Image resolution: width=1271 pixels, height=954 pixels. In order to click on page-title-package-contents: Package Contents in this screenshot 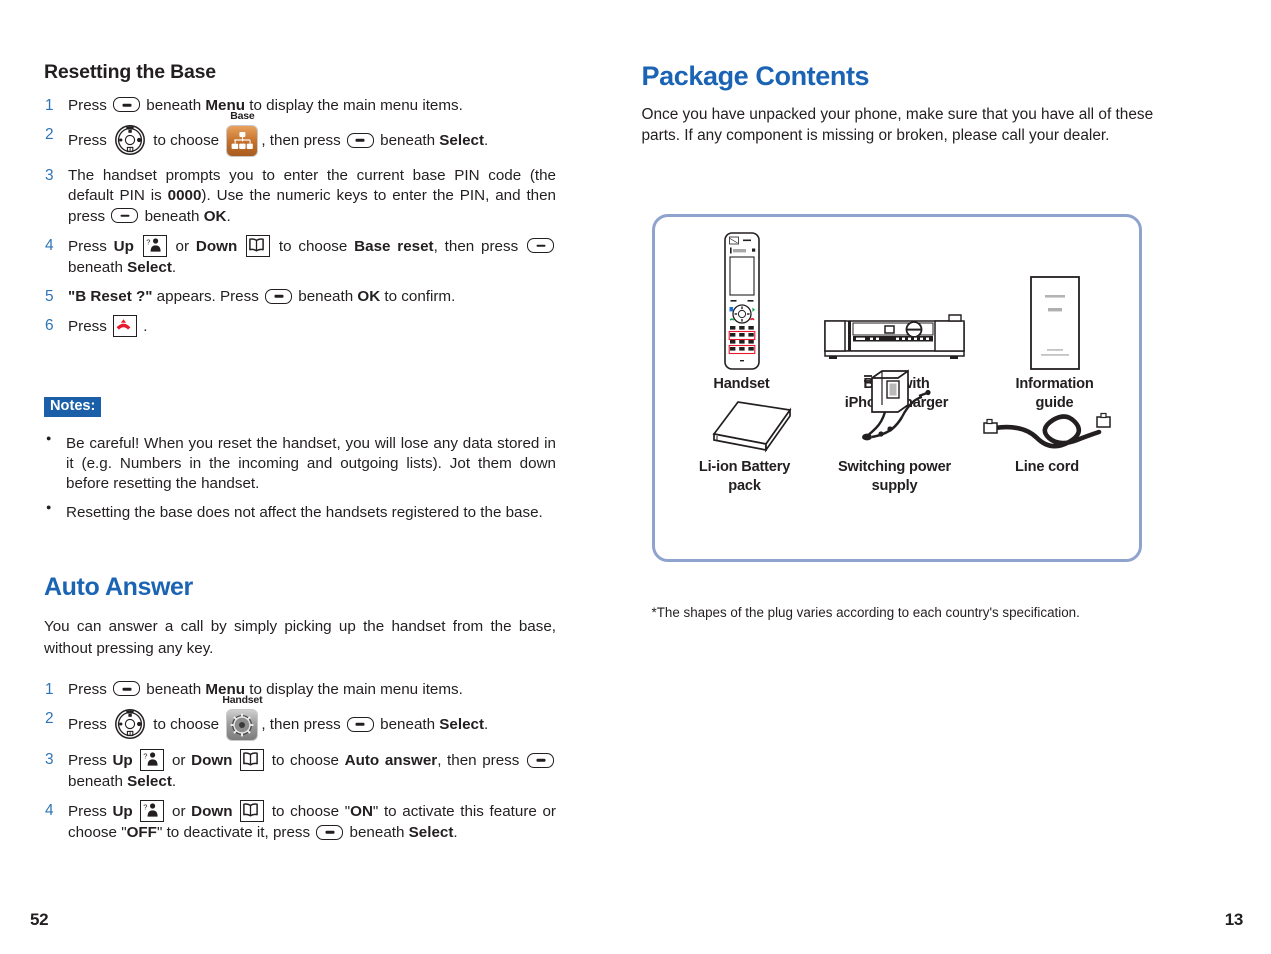, I will do `click(755, 76)`.